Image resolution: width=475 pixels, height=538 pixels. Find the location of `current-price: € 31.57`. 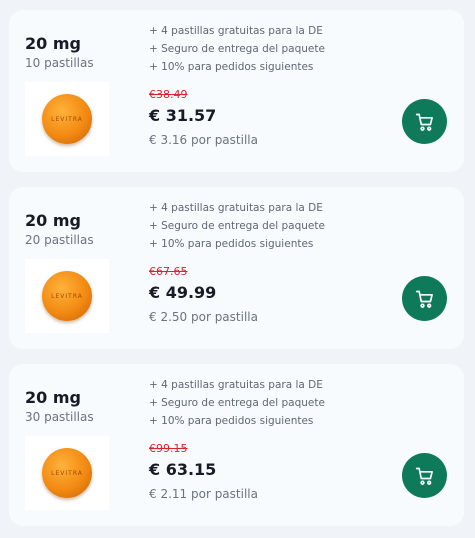

current-price: € 31.57 is located at coordinates (183, 115).